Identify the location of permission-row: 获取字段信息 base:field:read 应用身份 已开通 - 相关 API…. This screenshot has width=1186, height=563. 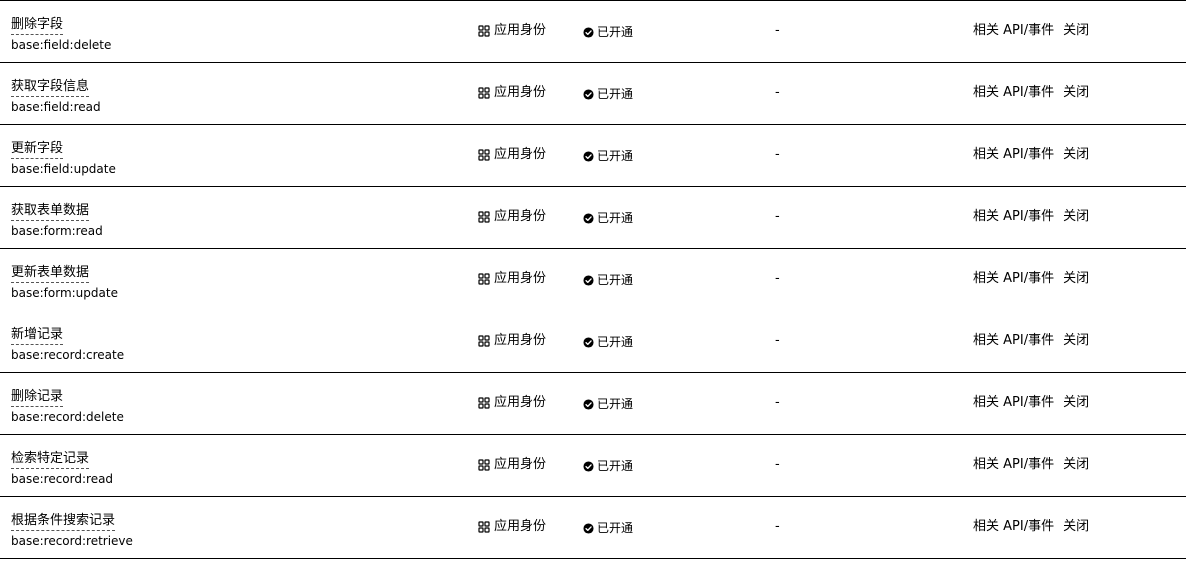
(593, 94).